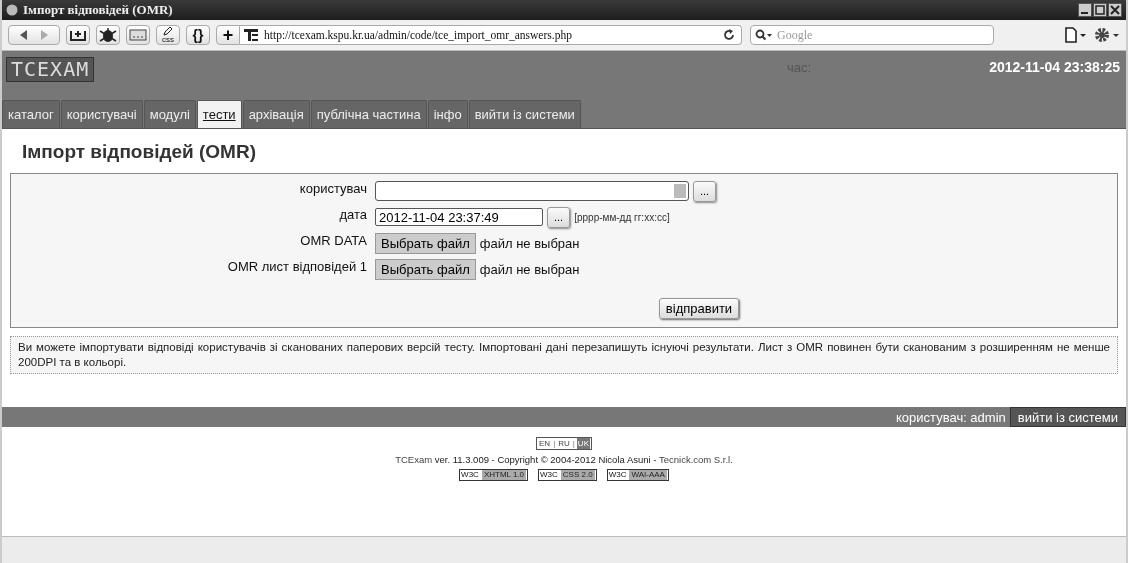 The width and height of the screenshot is (1128, 563). I want to click on bug-icon, so click(108, 35).